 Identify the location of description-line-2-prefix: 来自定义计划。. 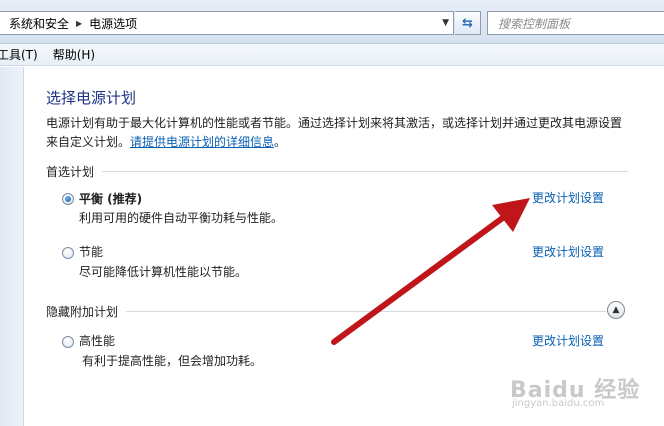
(88, 142).